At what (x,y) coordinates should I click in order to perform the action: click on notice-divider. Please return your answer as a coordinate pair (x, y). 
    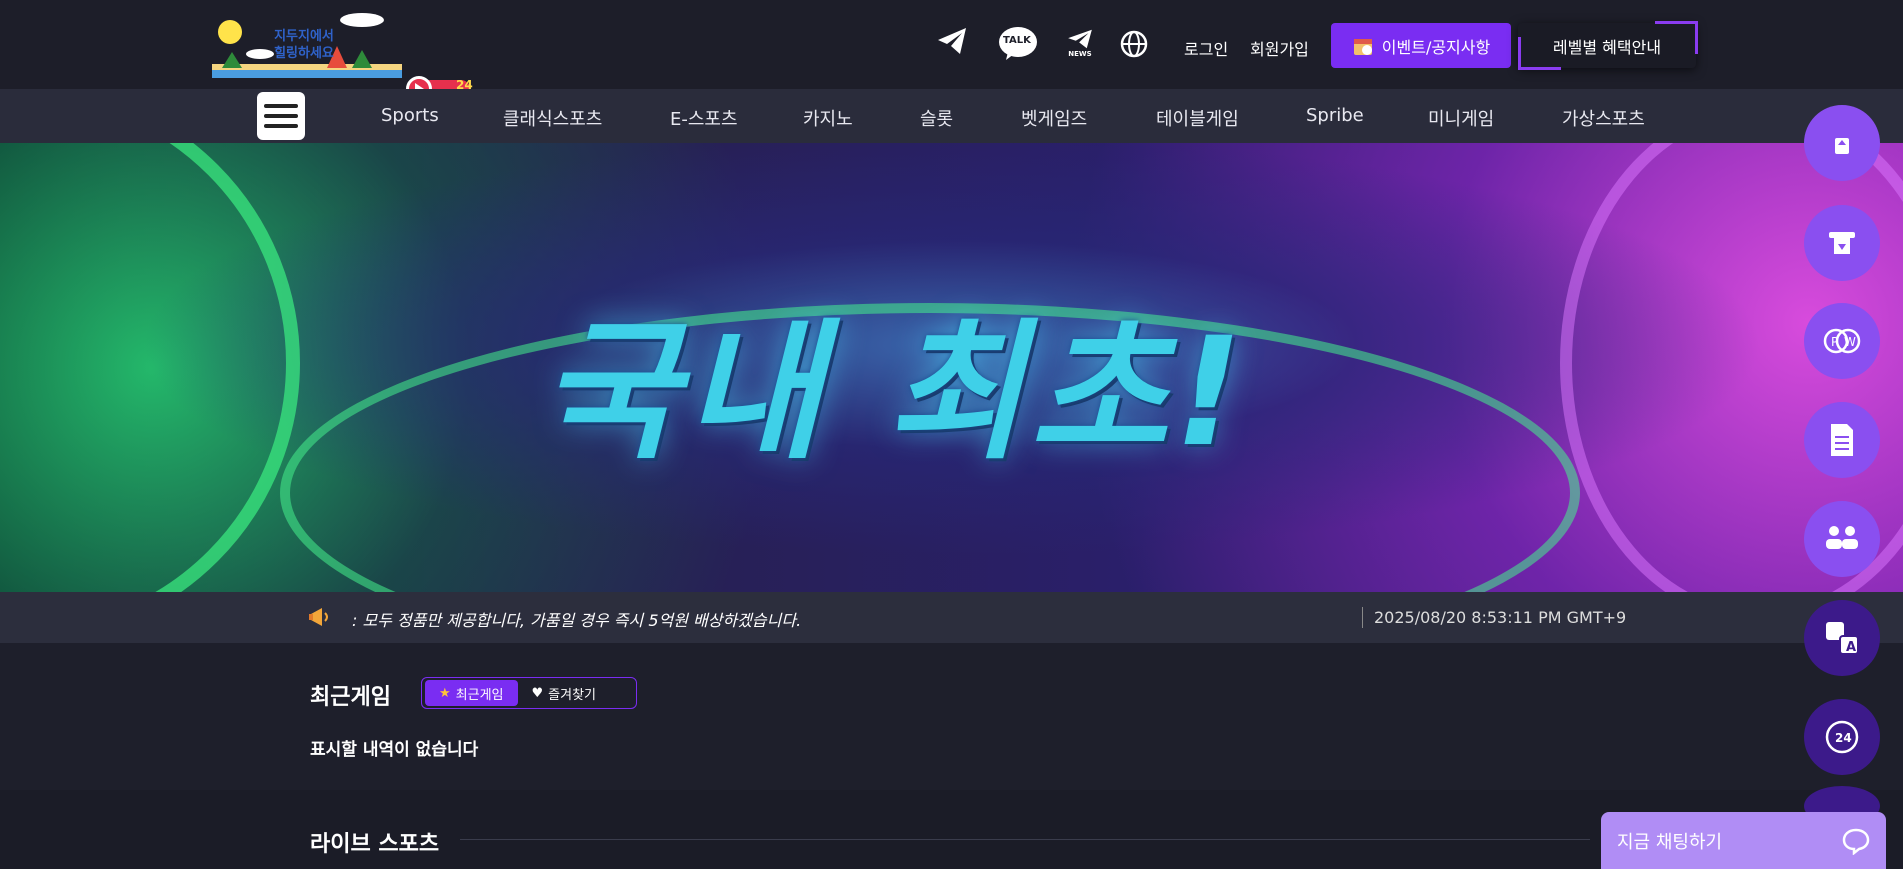
    Looking at the image, I should click on (1362, 617).